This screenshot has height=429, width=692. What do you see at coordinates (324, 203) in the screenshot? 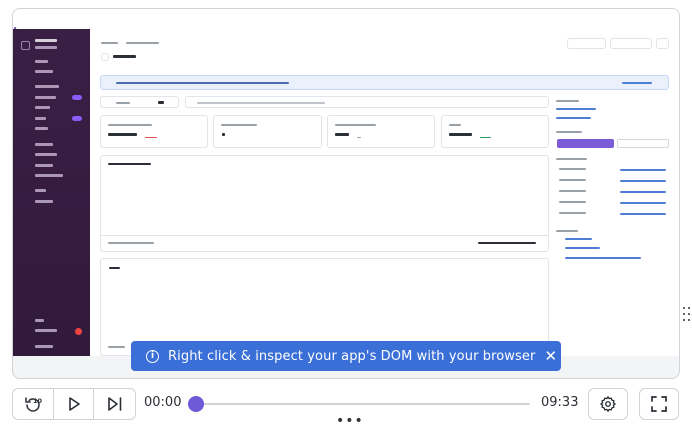
I see `replay-chart-panel` at bounding box center [324, 203].